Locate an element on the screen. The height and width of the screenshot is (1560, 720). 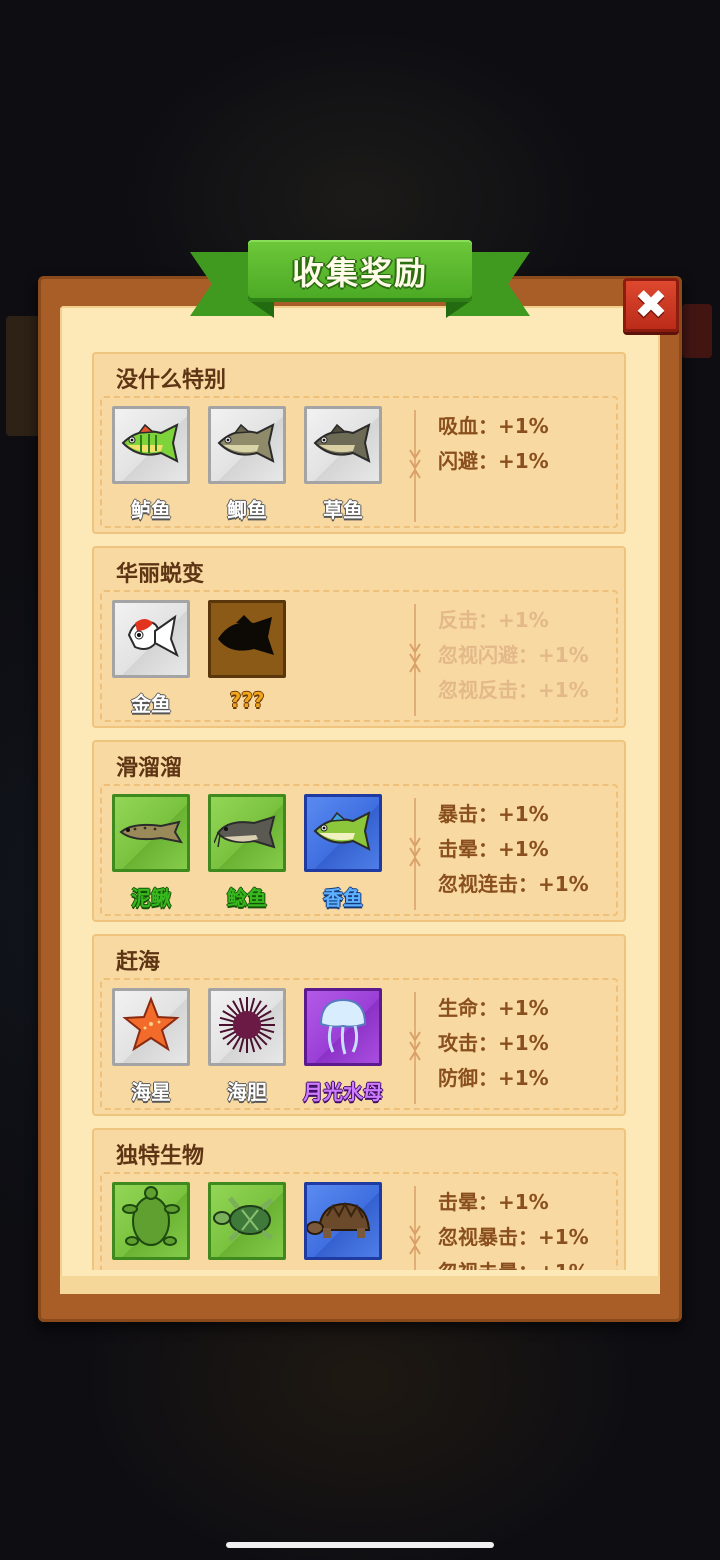
bonus-stats: 暴击：+1% 击晕：+1% 忽视连击：+1% is located at coordinates (528, 854).